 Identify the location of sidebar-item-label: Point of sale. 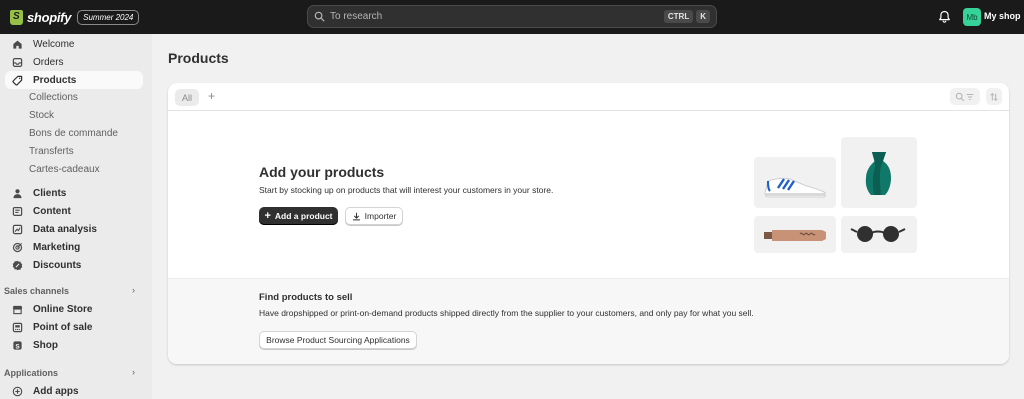
(63, 327).